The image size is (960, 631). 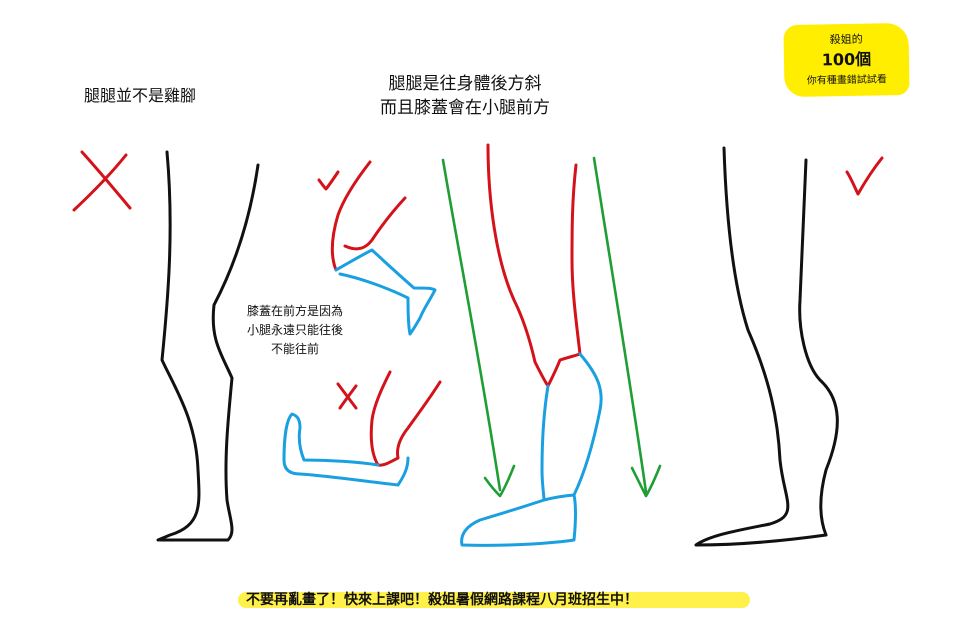 What do you see at coordinates (531, 345) in the screenshot?
I see `center-leg-drawing` at bounding box center [531, 345].